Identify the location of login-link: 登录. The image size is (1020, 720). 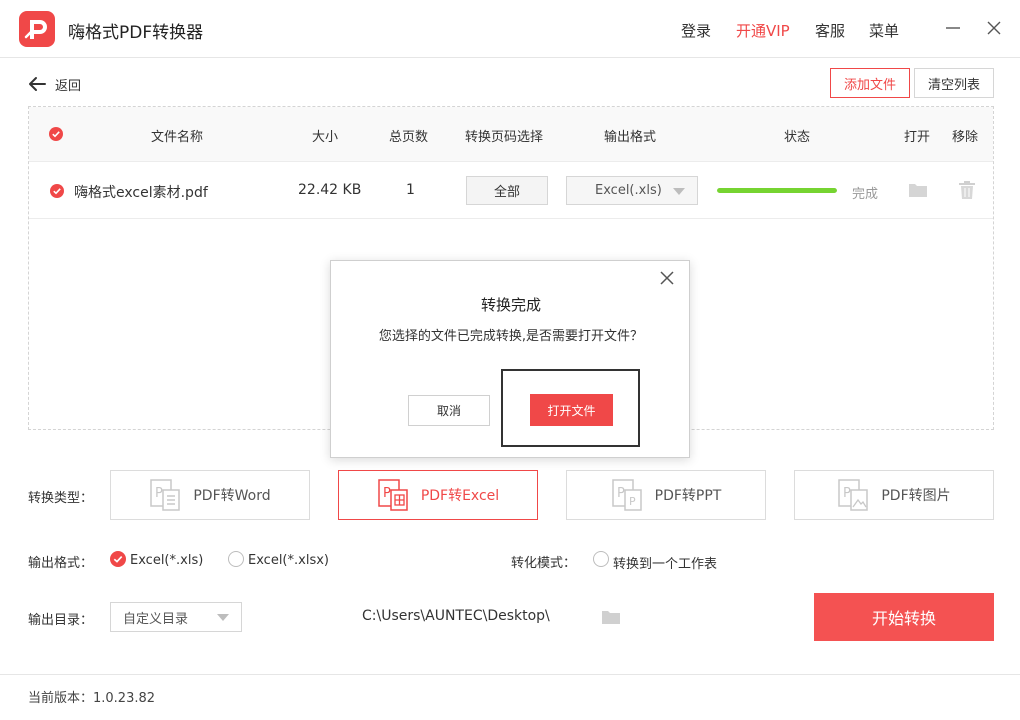
(696, 30).